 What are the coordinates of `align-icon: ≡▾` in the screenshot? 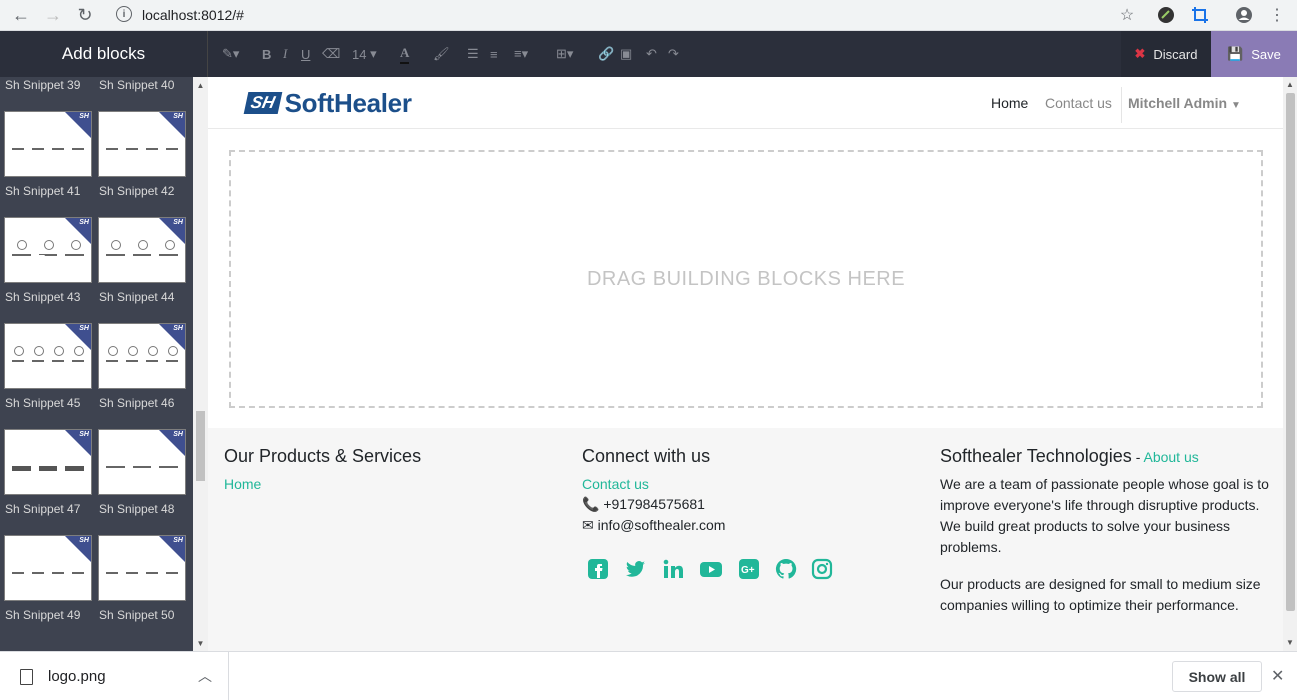 It's located at (521, 54).